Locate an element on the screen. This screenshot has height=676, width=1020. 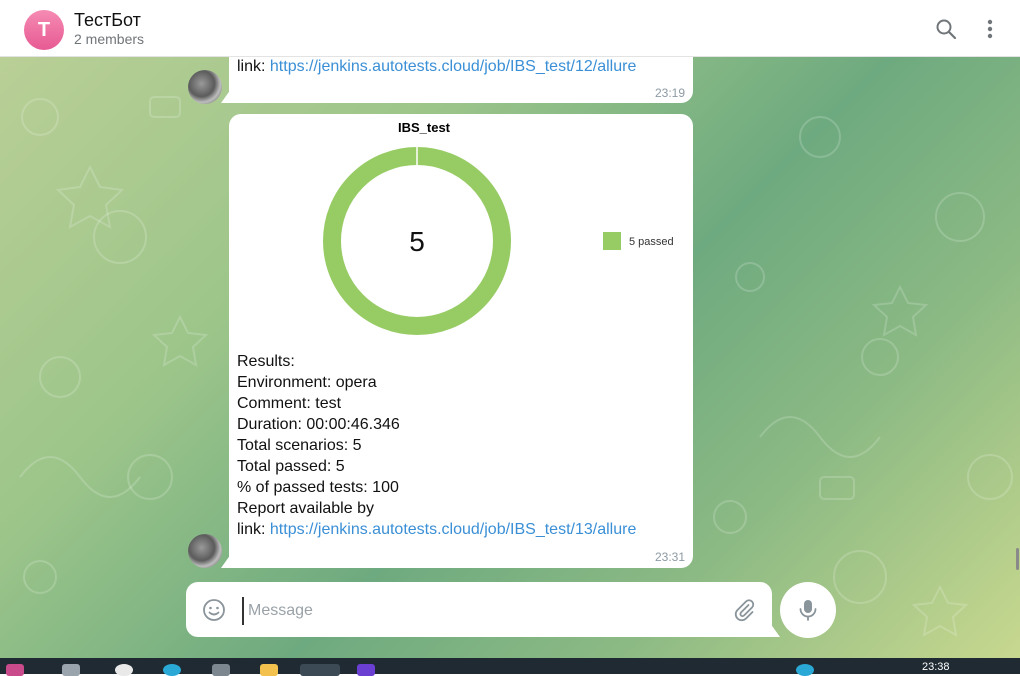
message-composer is located at coordinates (479, 609).